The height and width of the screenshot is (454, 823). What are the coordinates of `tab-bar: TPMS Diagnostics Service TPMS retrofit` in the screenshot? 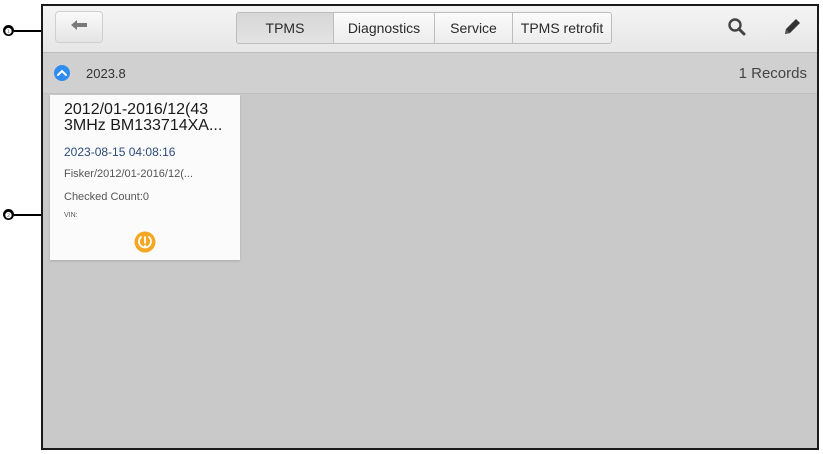 It's located at (424, 28).